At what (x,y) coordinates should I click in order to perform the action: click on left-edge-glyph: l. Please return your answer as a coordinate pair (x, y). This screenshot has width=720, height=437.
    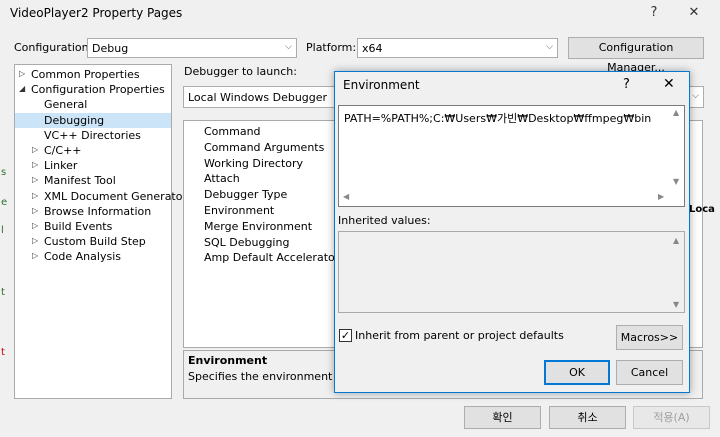
    Looking at the image, I should click on (2, 230).